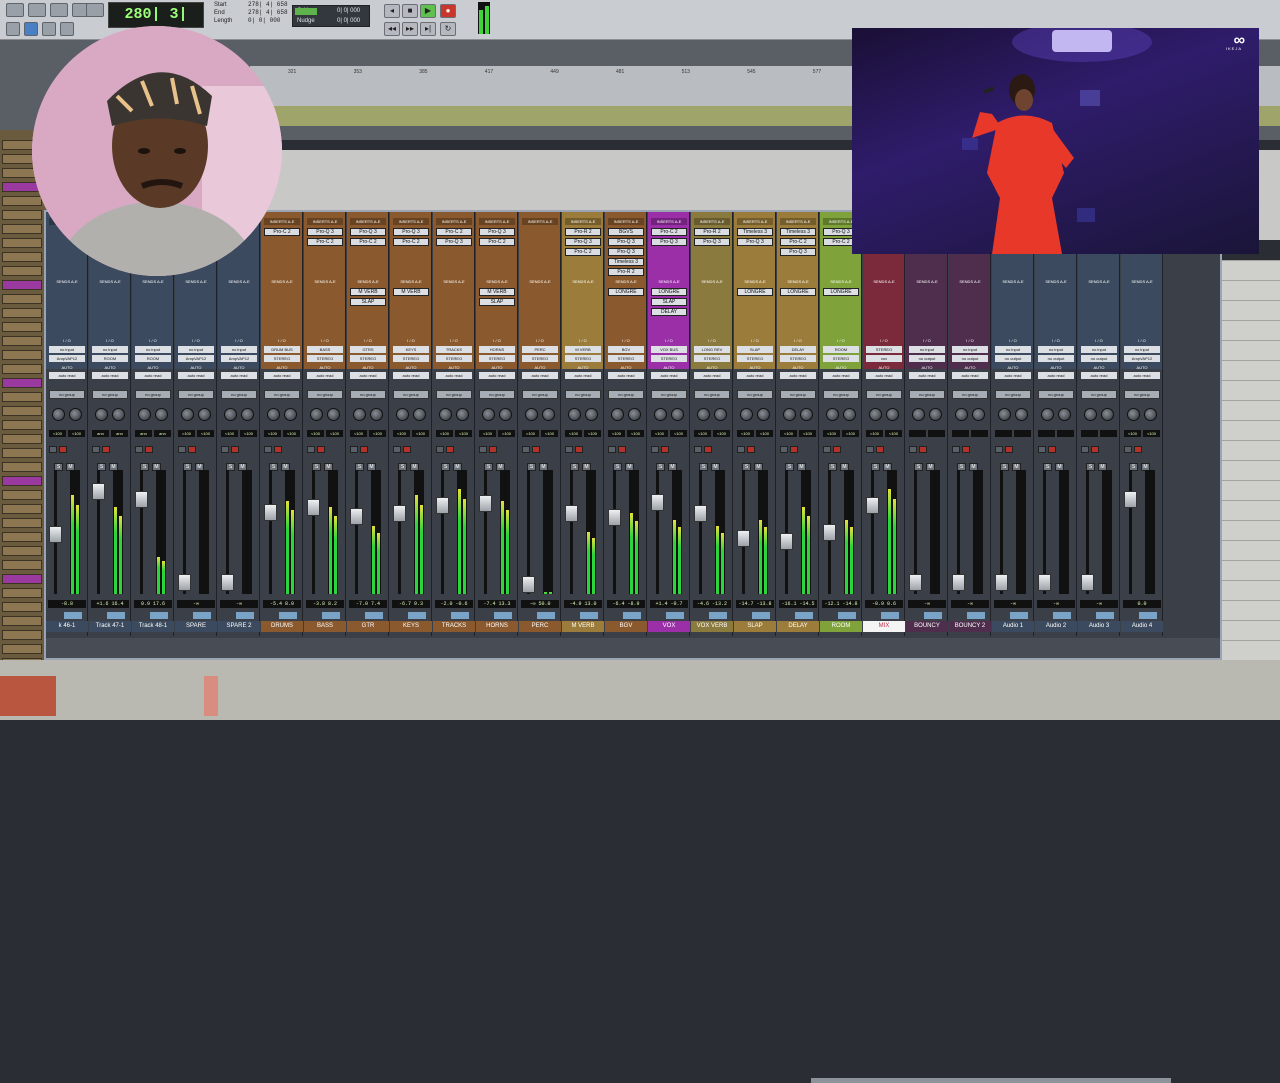  I want to click on nudge-value: 0| 0| 000, so click(346, 21).